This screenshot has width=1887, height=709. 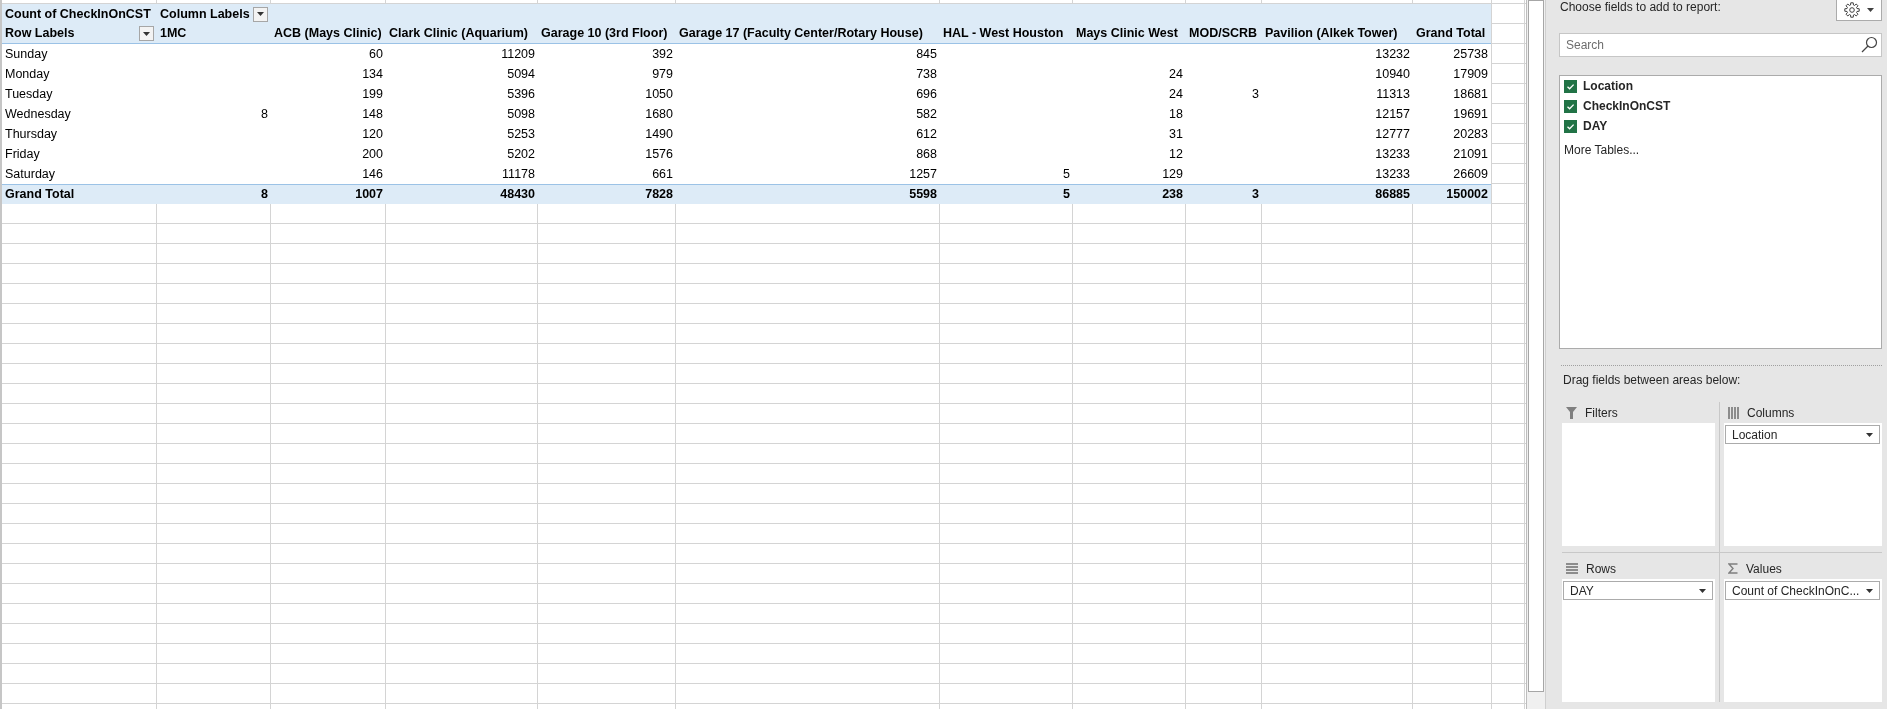 I want to click on areas-hint: Drag fields between areas below:, so click(x=1652, y=380).